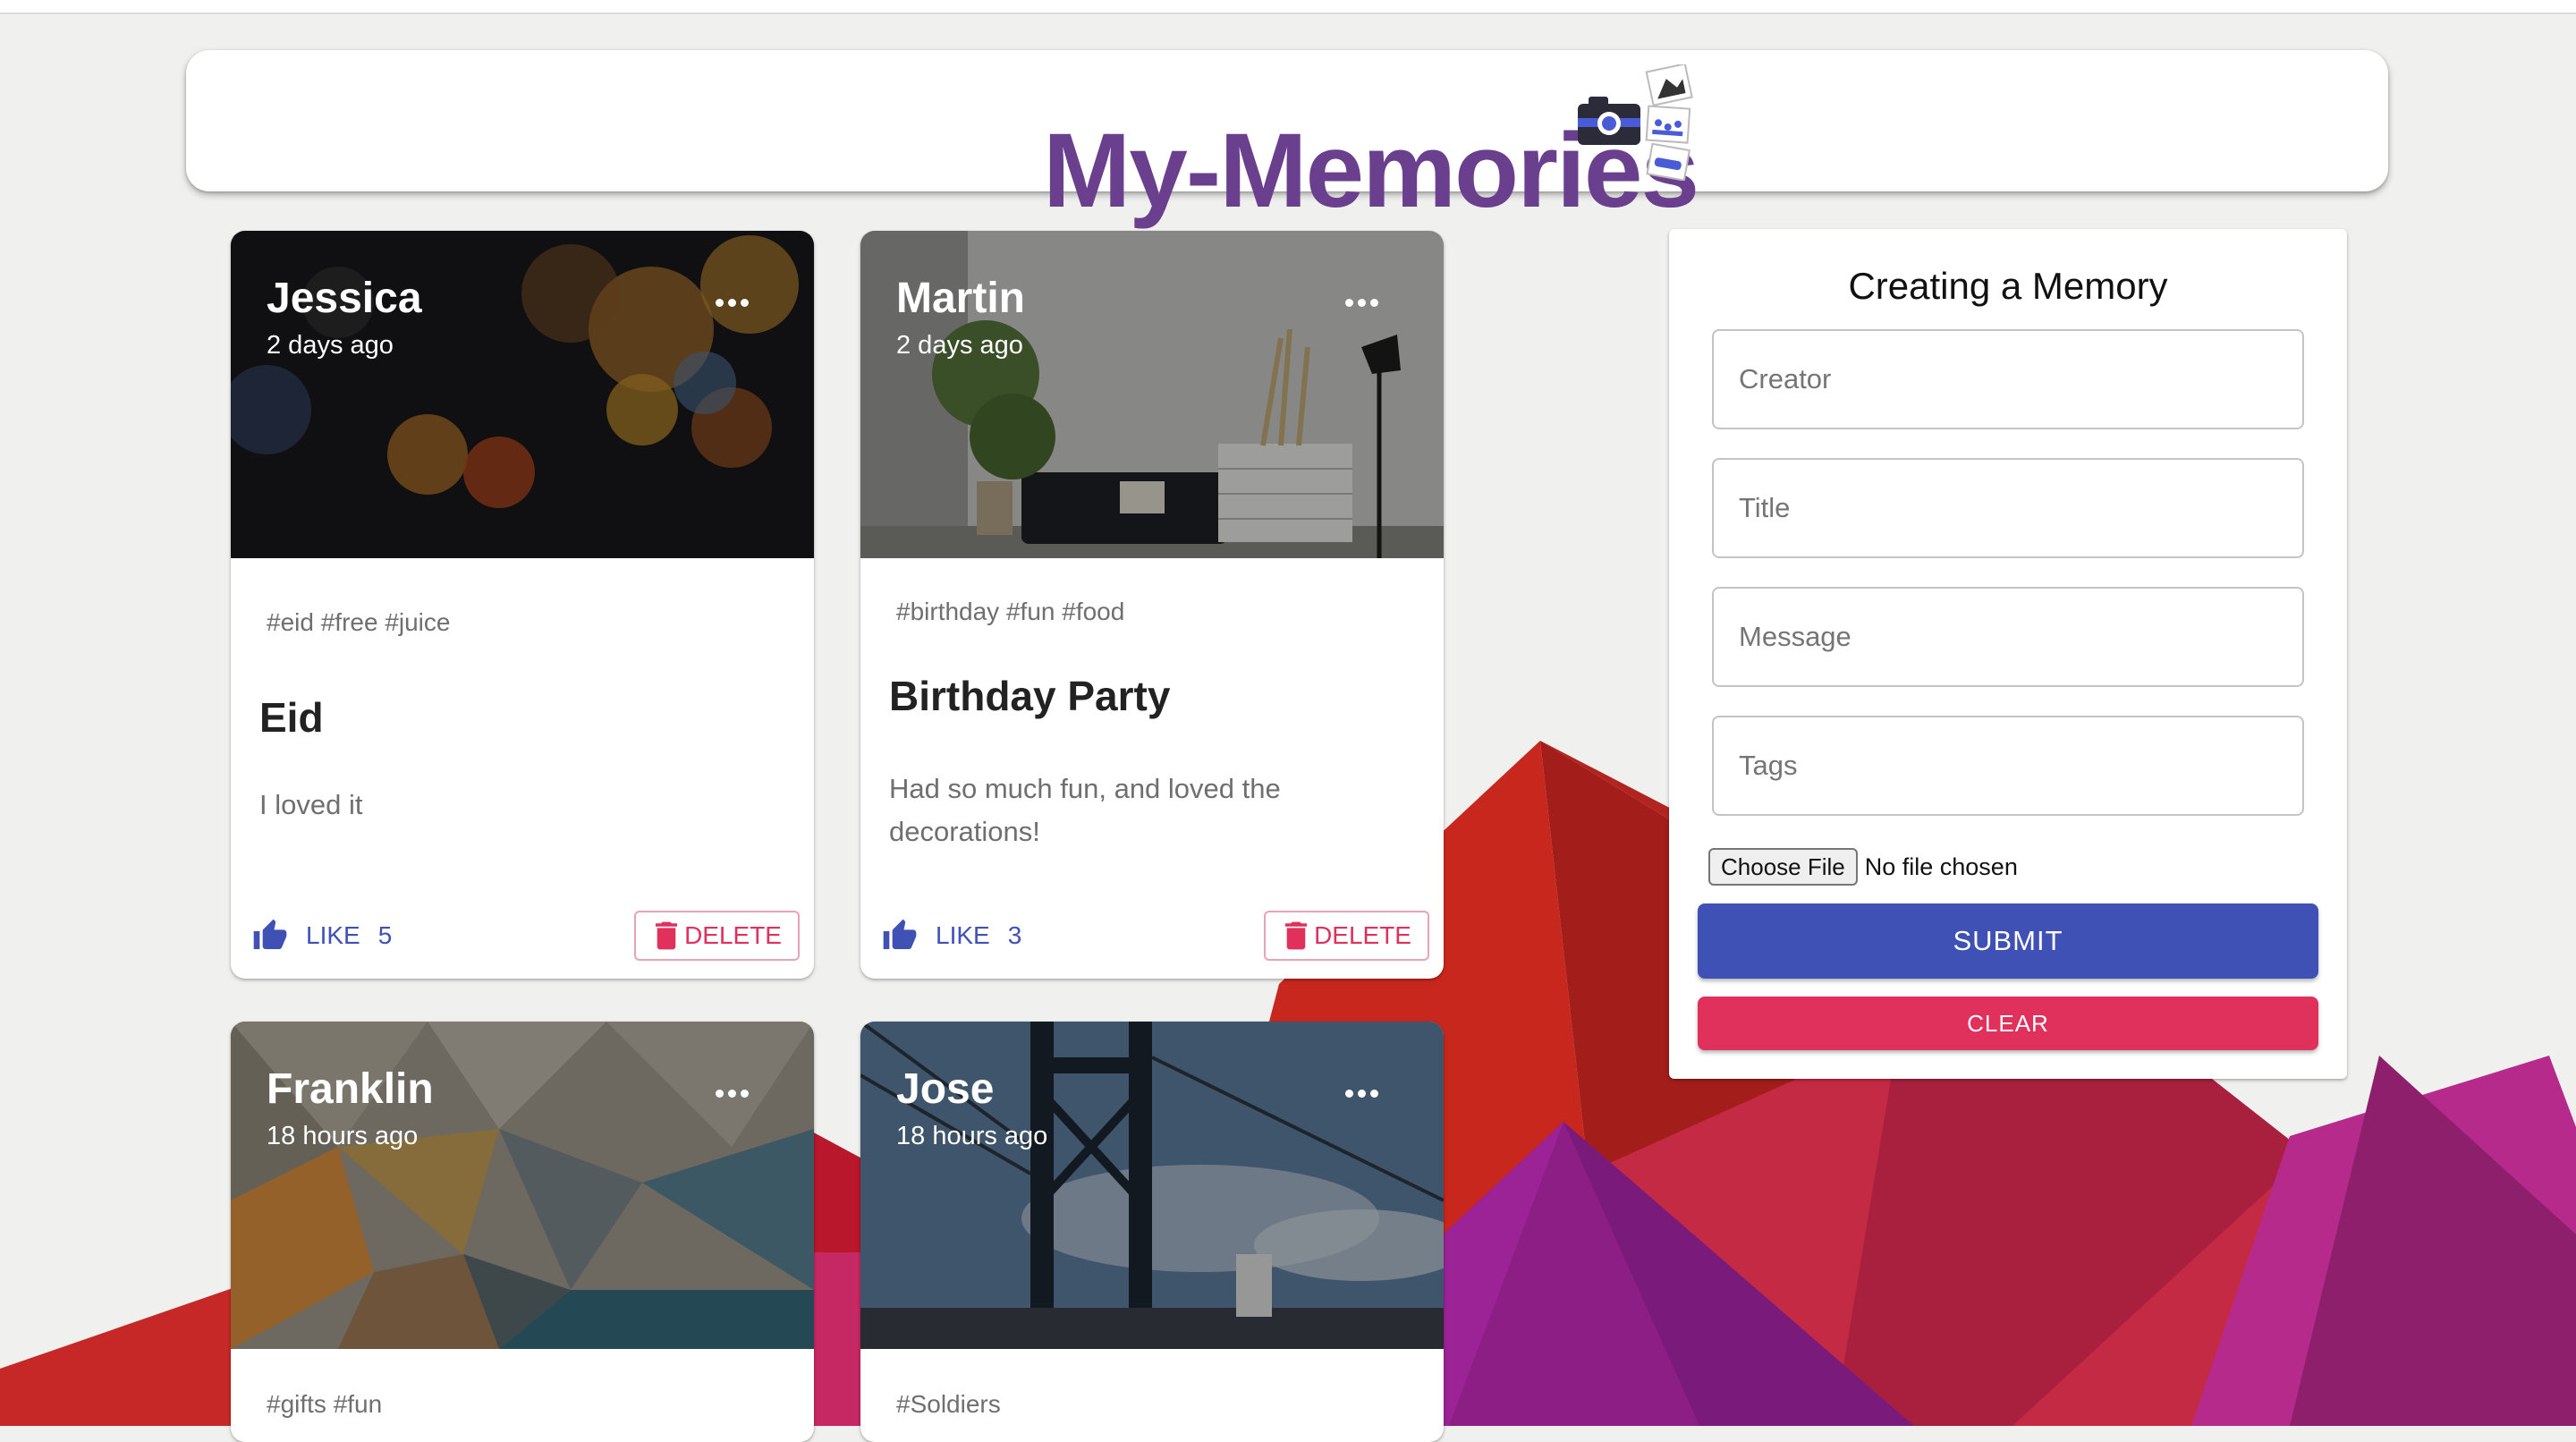 The height and width of the screenshot is (1442, 2576). I want to click on card-image: Jessica 2 days ago, so click(522, 394).